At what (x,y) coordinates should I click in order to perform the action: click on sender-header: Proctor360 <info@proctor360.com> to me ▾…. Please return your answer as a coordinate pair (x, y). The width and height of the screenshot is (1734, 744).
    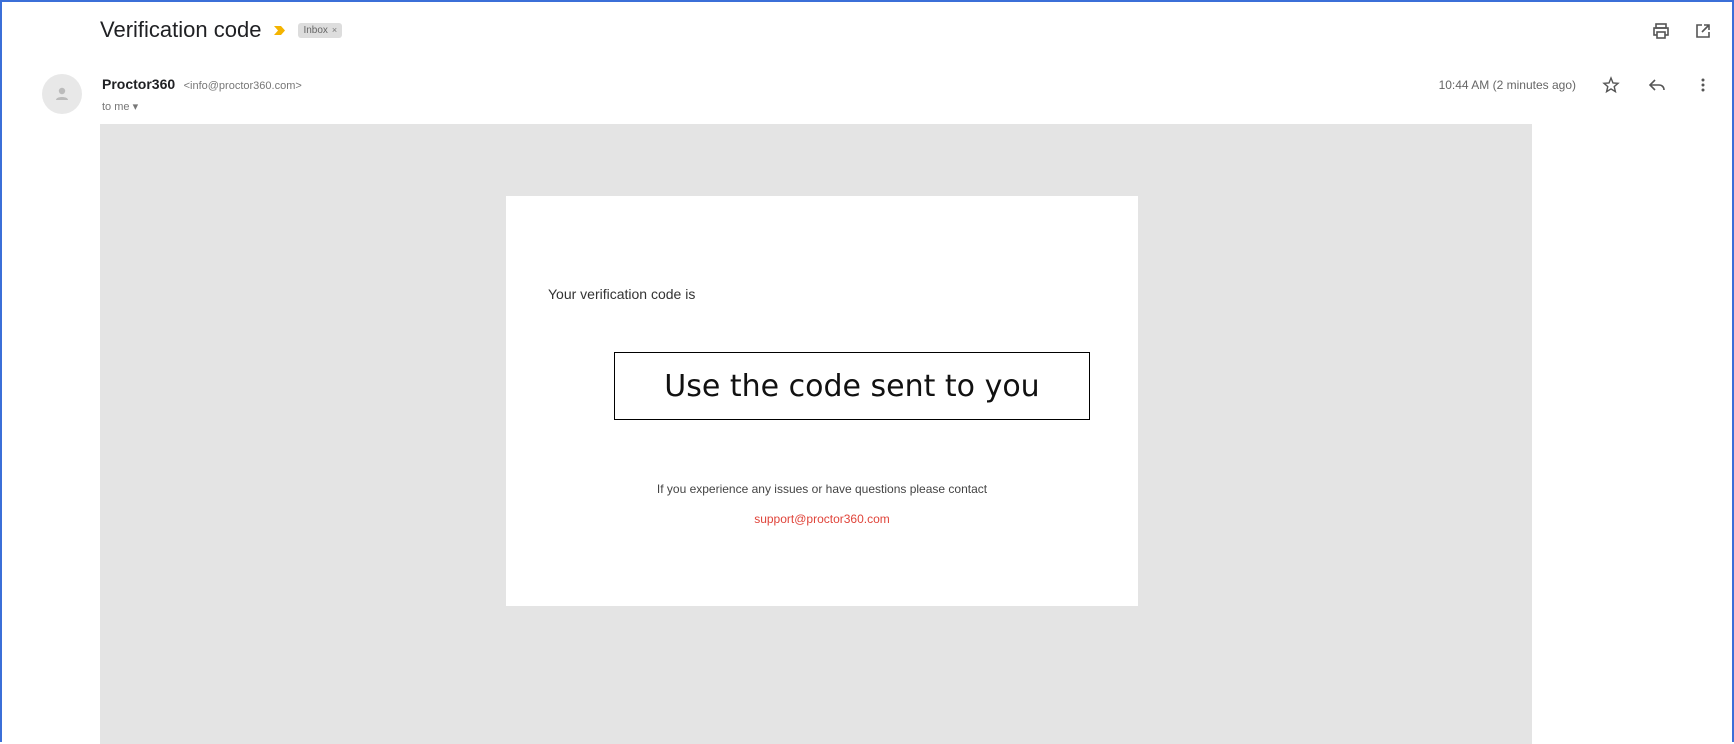
    Looking at the image, I should click on (878, 96).